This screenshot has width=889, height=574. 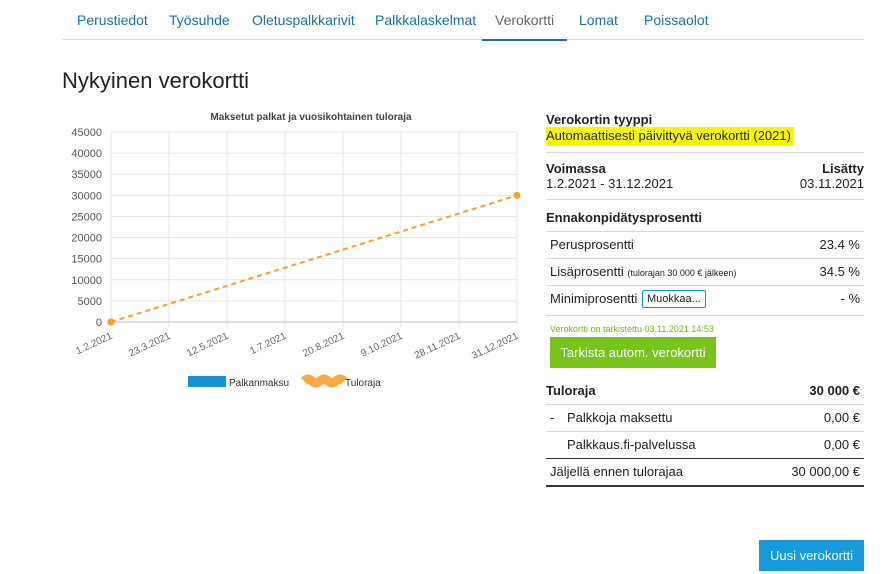 What do you see at coordinates (94, 344) in the screenshot?
I see `x-tick-label: 1.2.2021` at bounding box center [94, 344].